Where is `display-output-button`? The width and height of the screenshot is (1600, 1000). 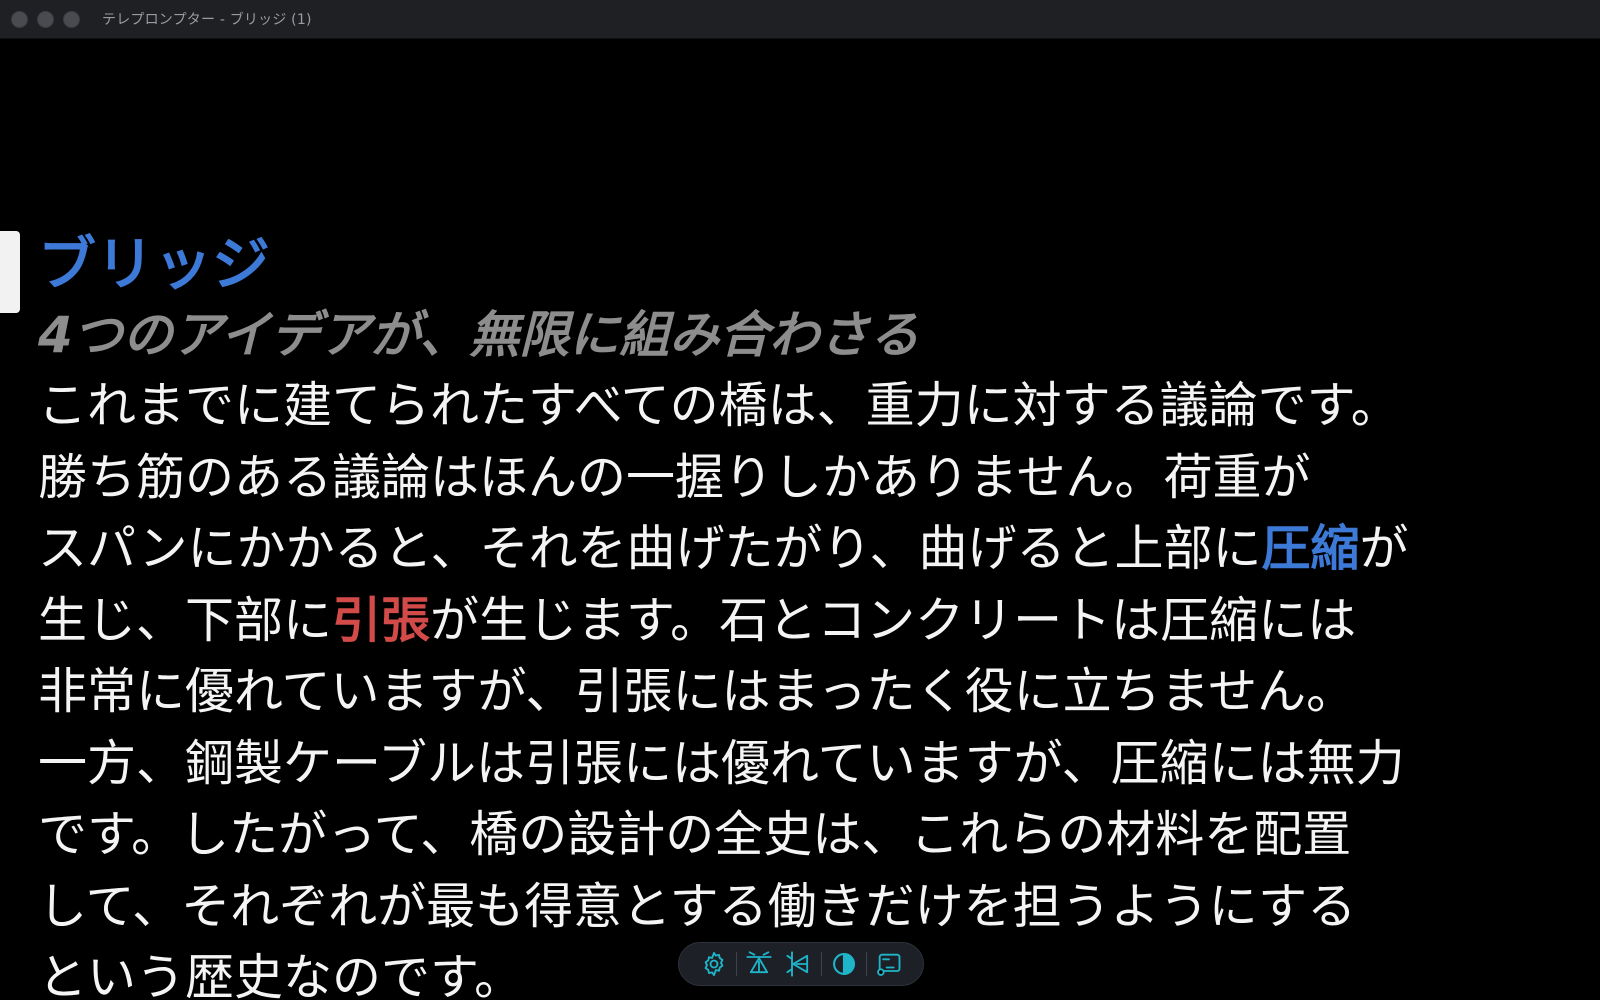 display-output-button is located at coordinates (889, 964).